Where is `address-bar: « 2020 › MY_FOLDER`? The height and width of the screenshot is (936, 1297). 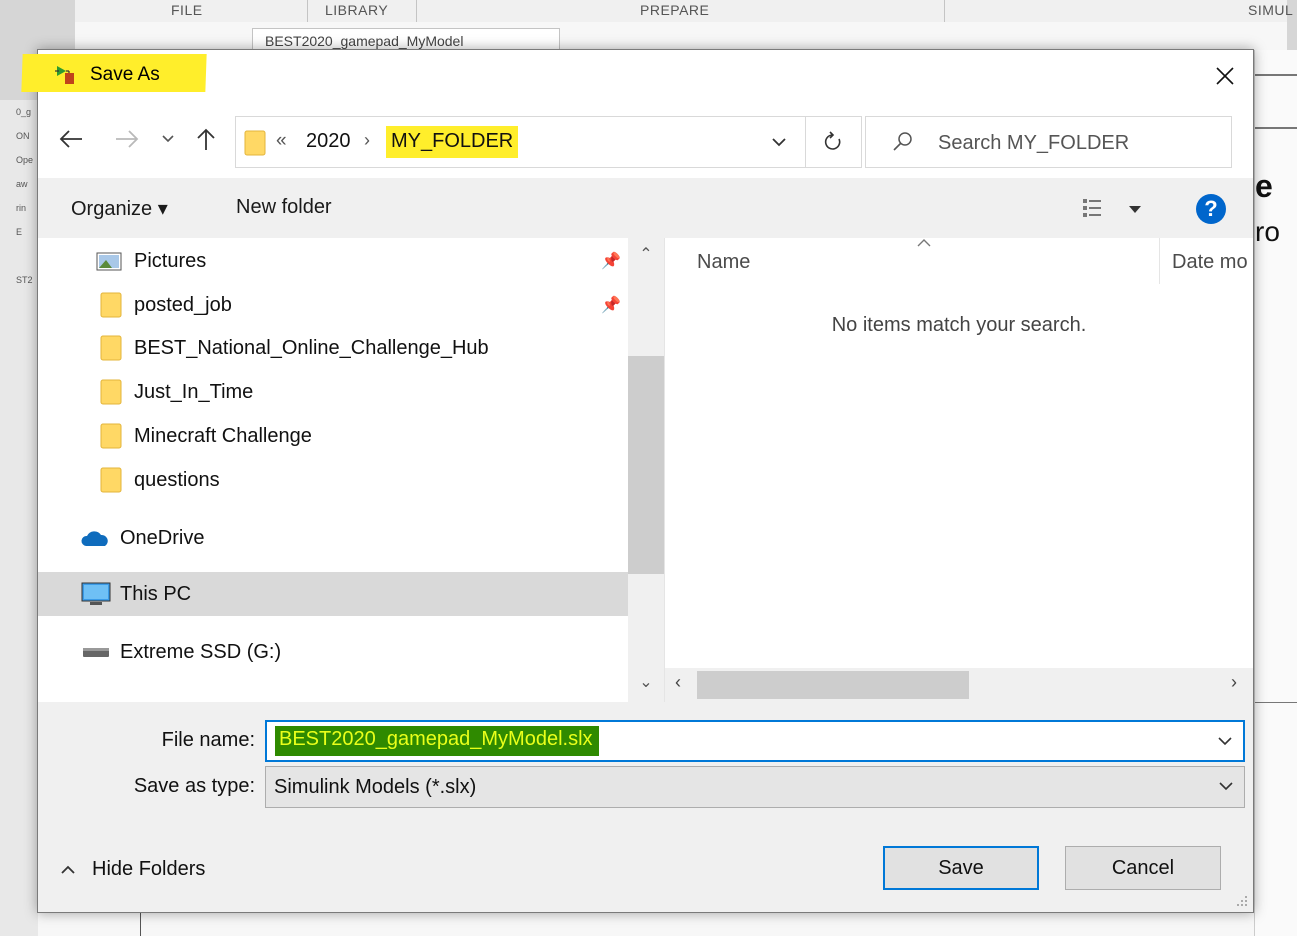 address-bar: « 2020 › MY_FOLDER is located at coordinates (520, 142).